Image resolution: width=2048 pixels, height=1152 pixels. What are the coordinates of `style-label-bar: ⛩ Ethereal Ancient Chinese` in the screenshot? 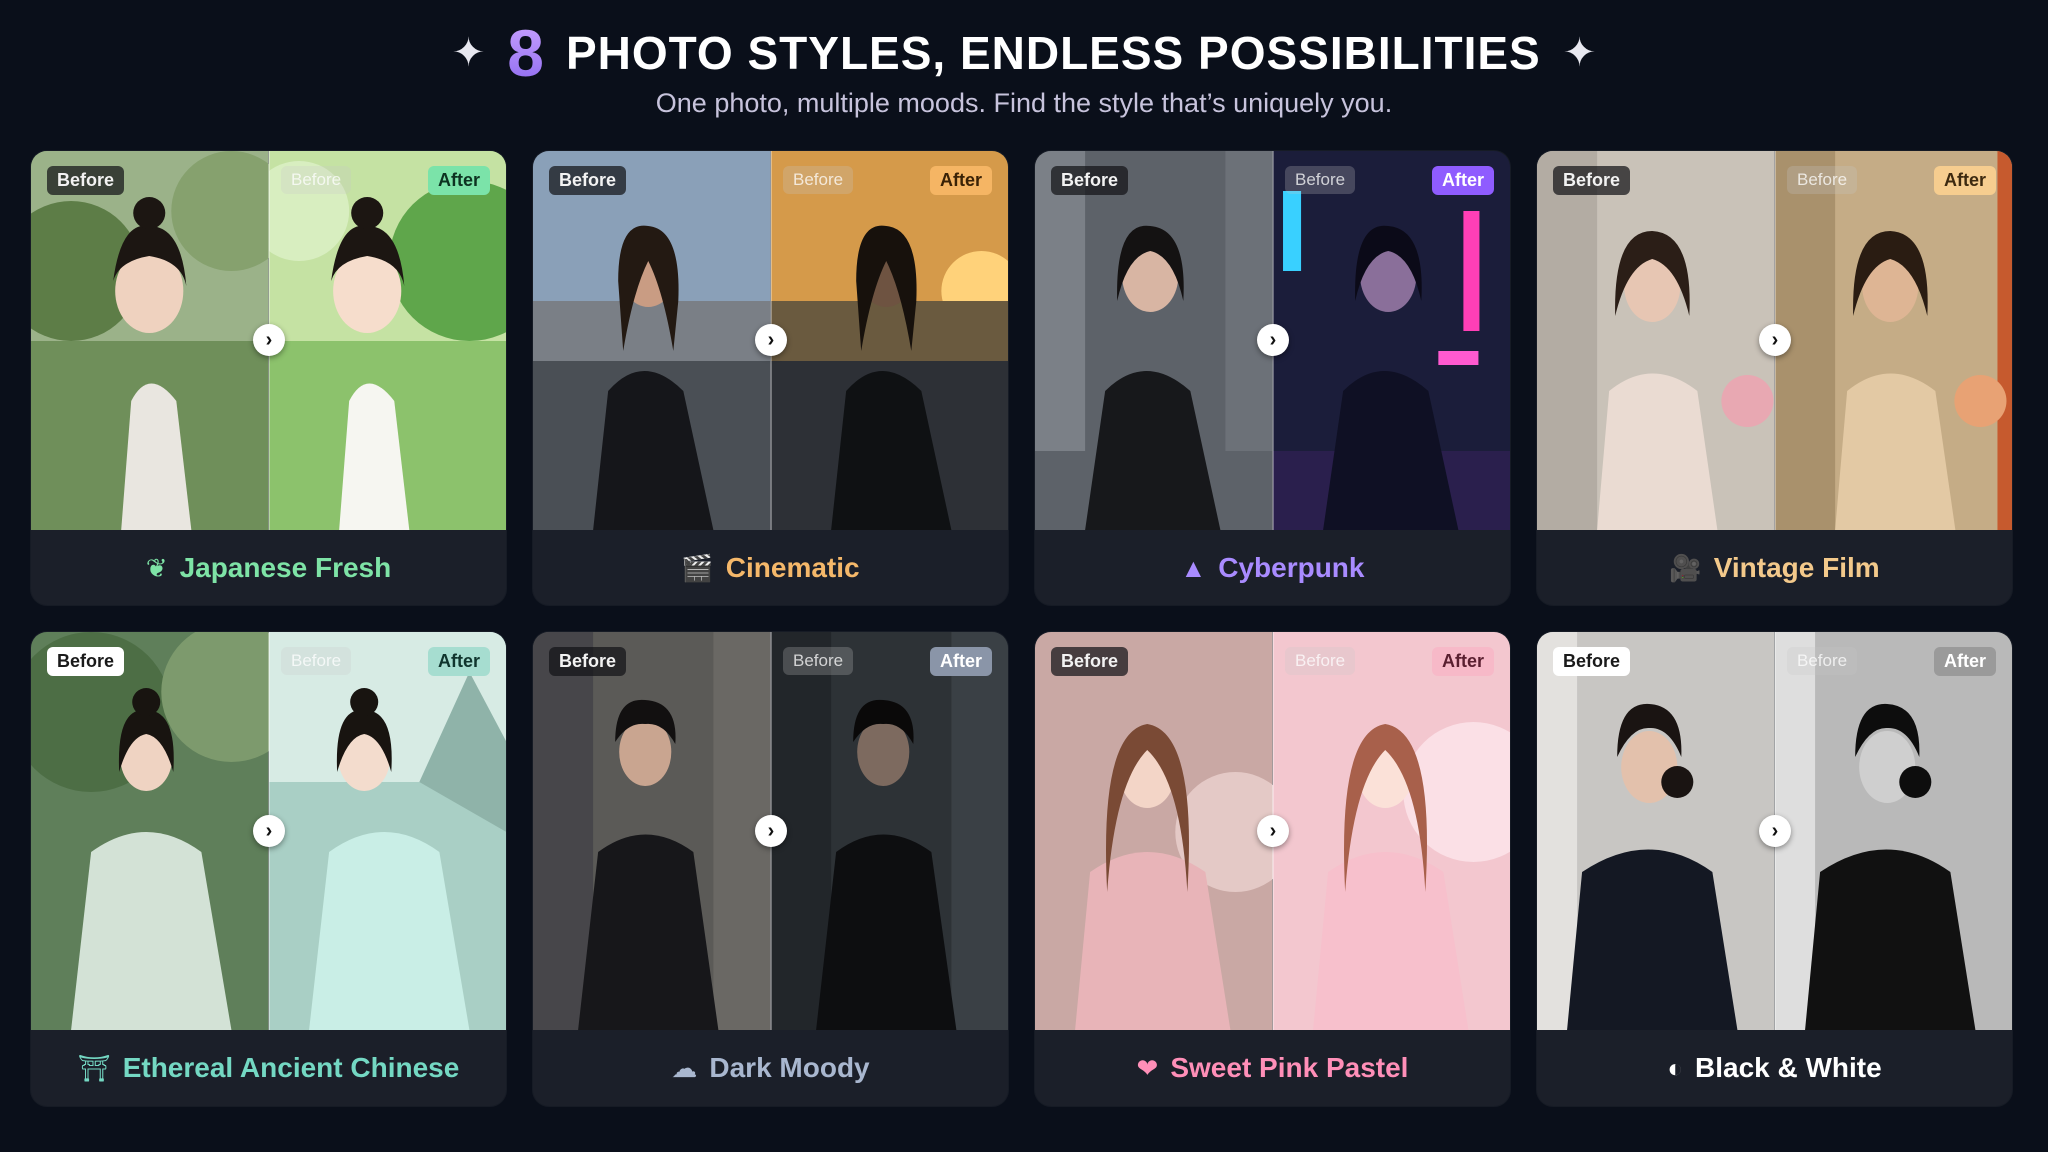 It's located at (268, 1068).